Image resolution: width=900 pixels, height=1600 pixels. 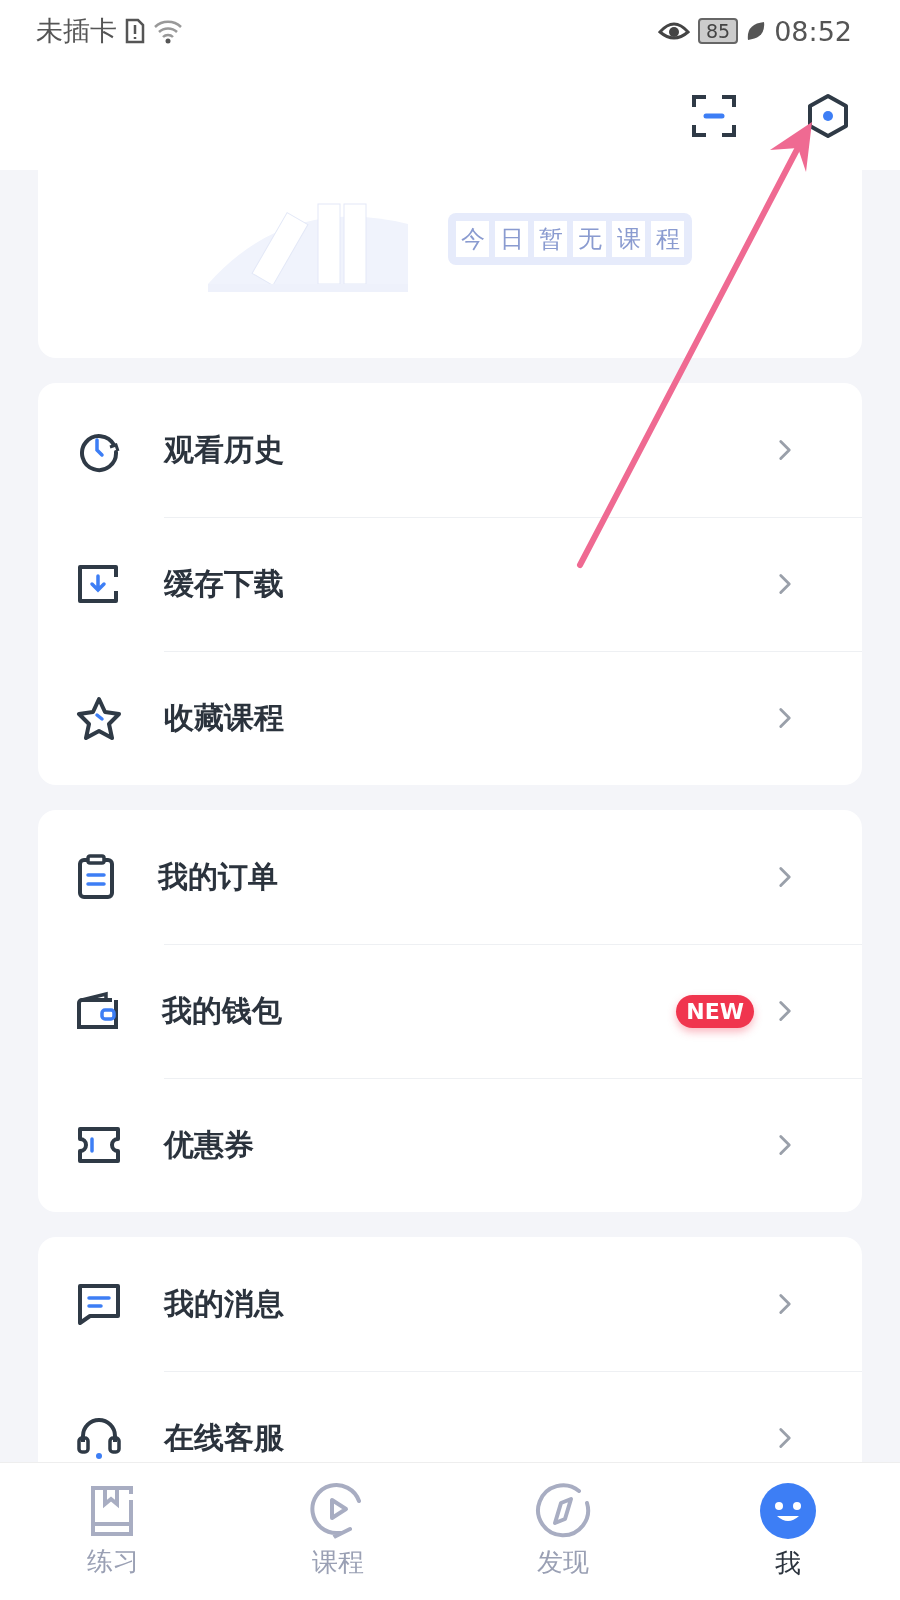 What do you see at coordinates (450, 1145) in the screenshot?
I see `menu-item: 优惠券` at bounding box center [450, 1145].